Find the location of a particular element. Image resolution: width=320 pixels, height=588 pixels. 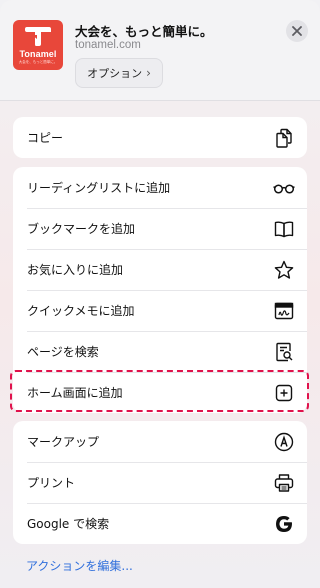

action-label: リーディングリストに追加 is located at coordinates (99, 188).